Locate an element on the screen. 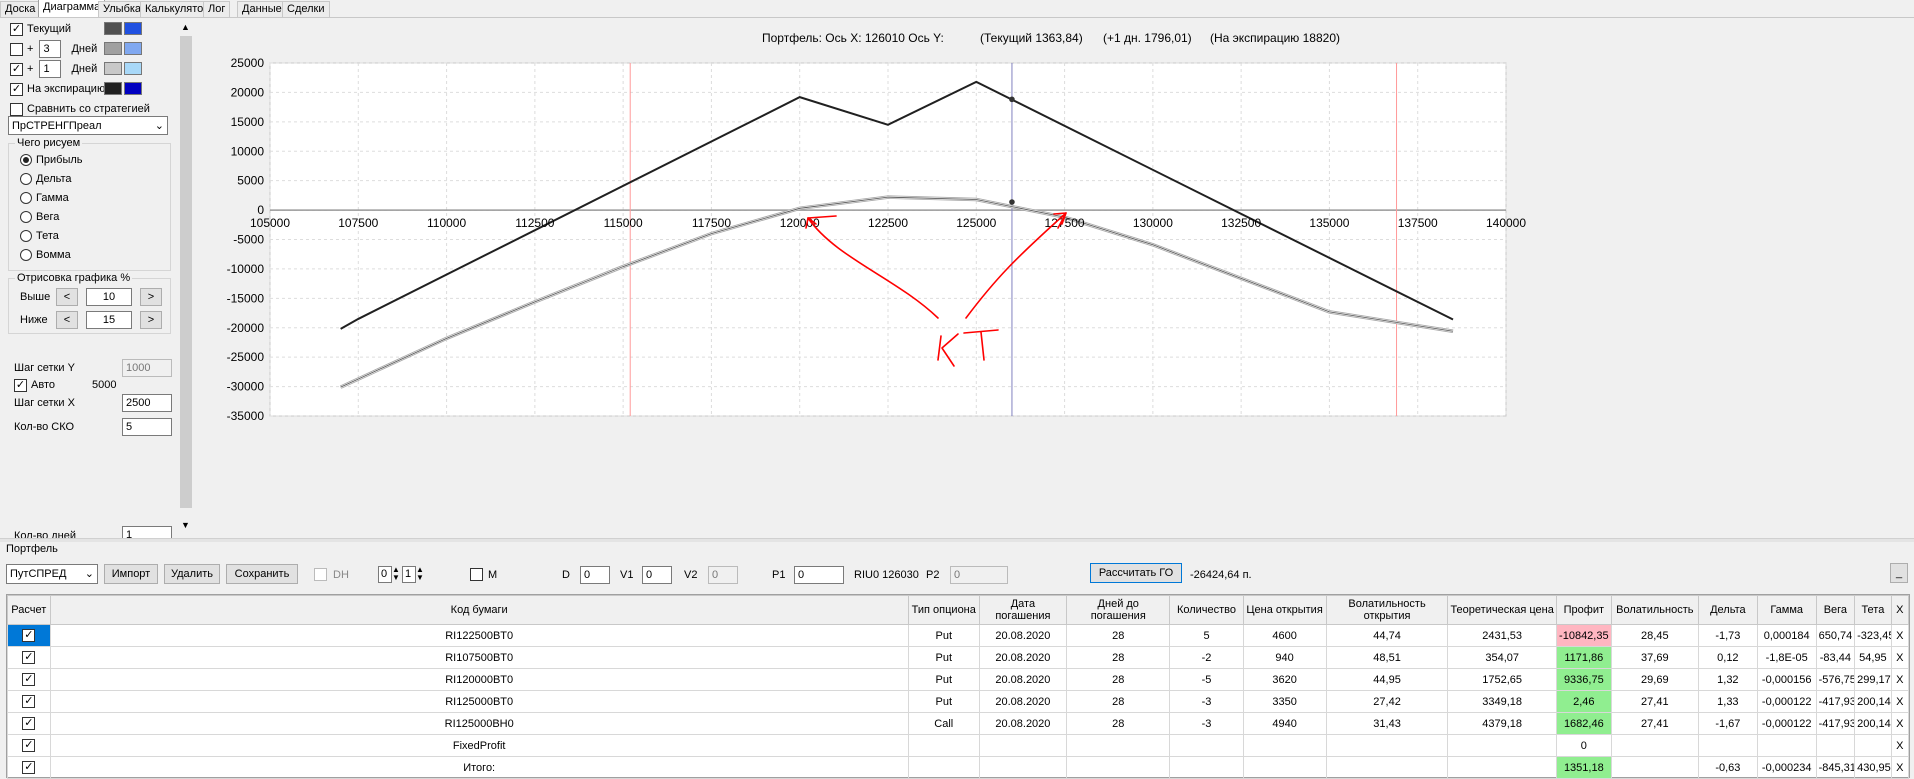 The width and height of the screenshot is (1914, 779). col-header-type: Тип опциона is located at coordinates (943, 610).